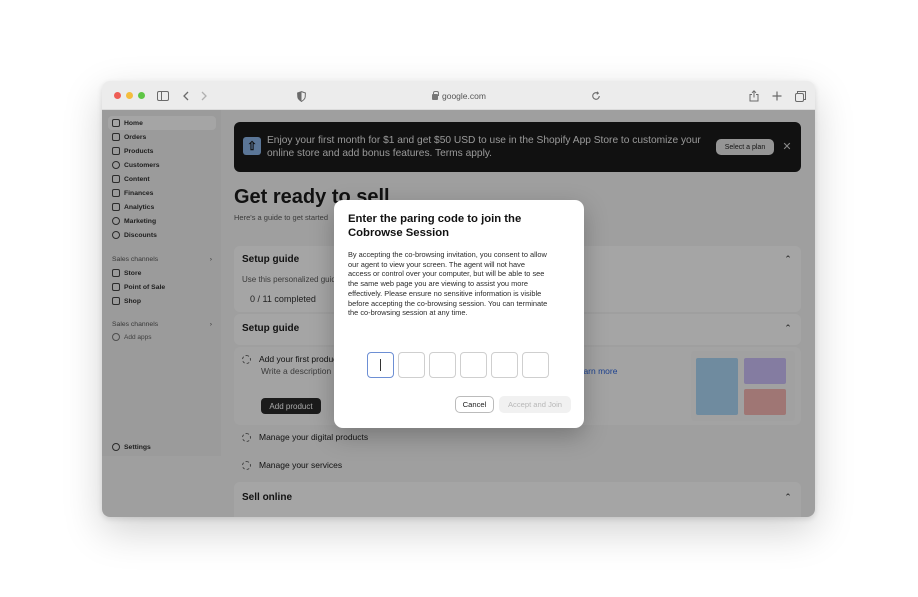 Image resolution: width=918 pixels, height=597 pixels. I want to click on chevron-left-icon, so click(186, 96).